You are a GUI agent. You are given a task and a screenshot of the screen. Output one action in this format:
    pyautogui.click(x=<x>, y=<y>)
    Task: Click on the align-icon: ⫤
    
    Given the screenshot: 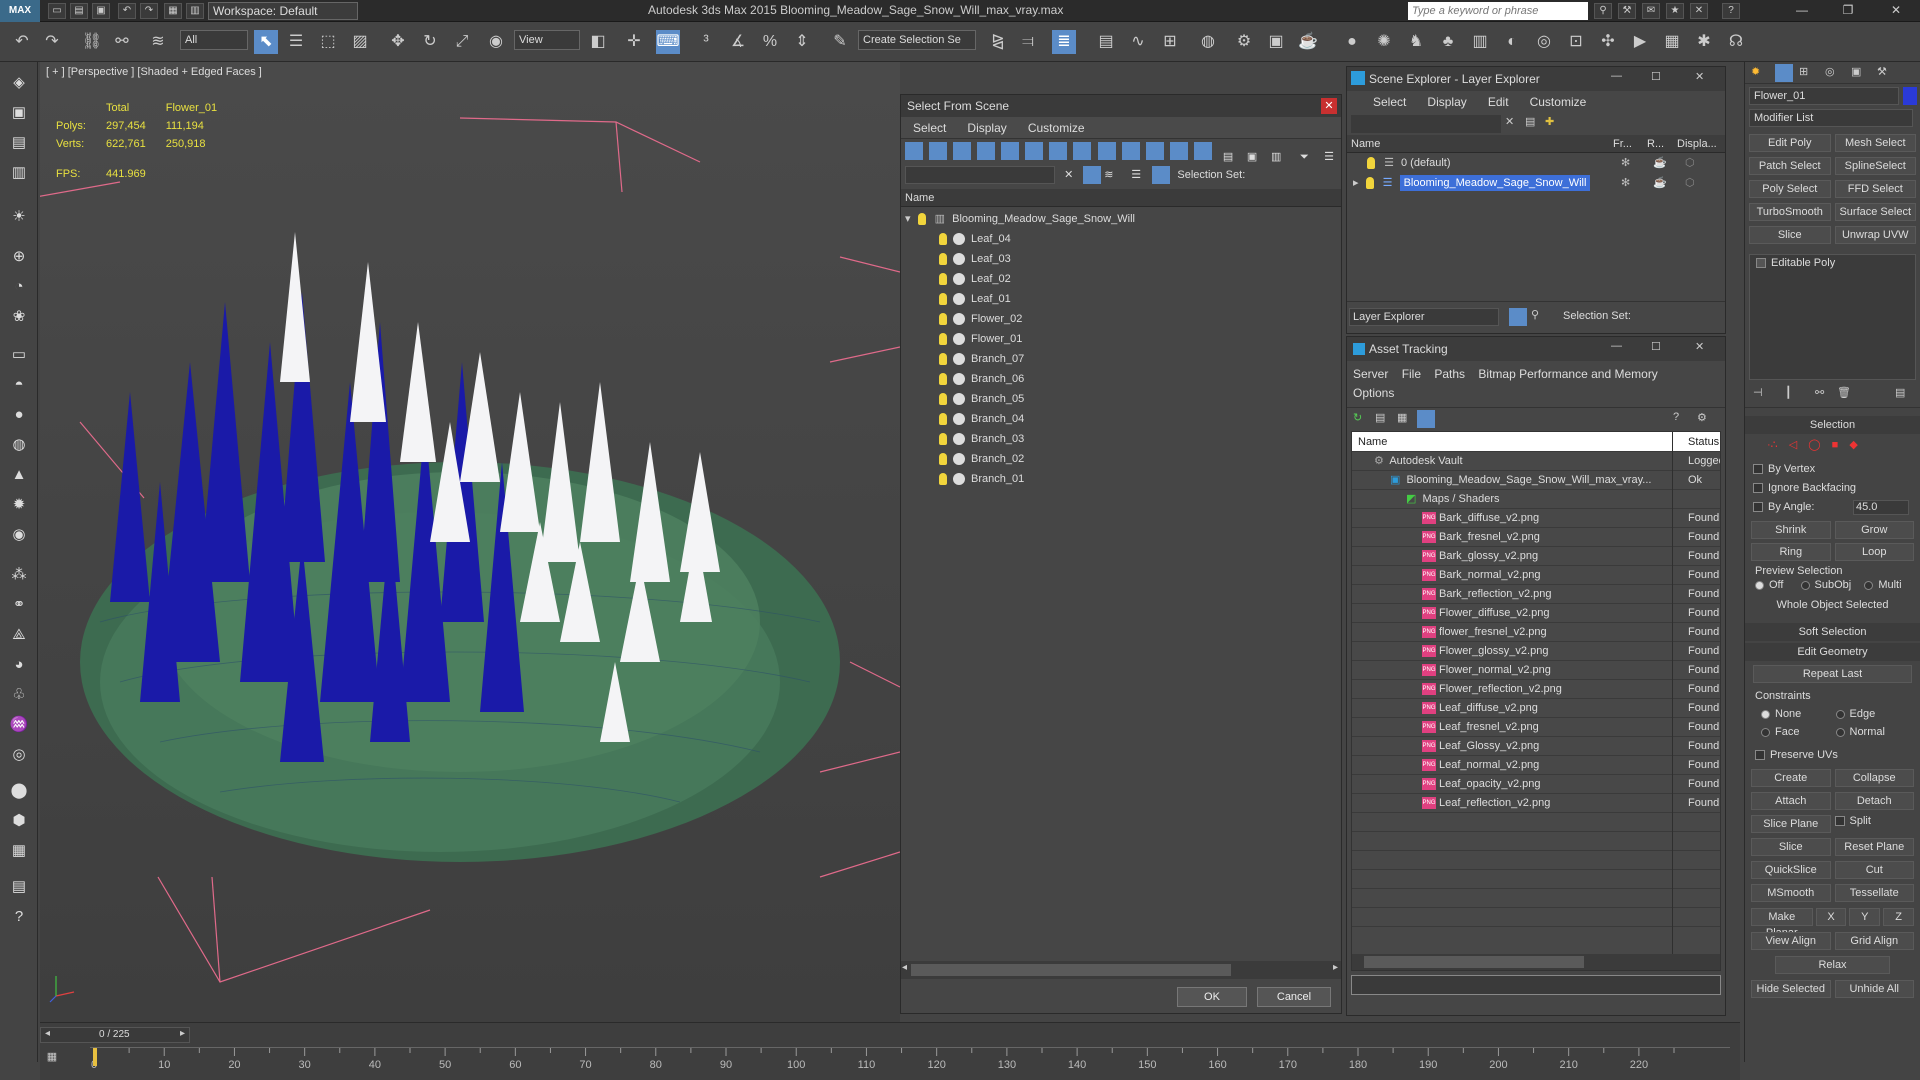 What is the action you would take?
    pyautogui.click(x=1028, y=42)
    